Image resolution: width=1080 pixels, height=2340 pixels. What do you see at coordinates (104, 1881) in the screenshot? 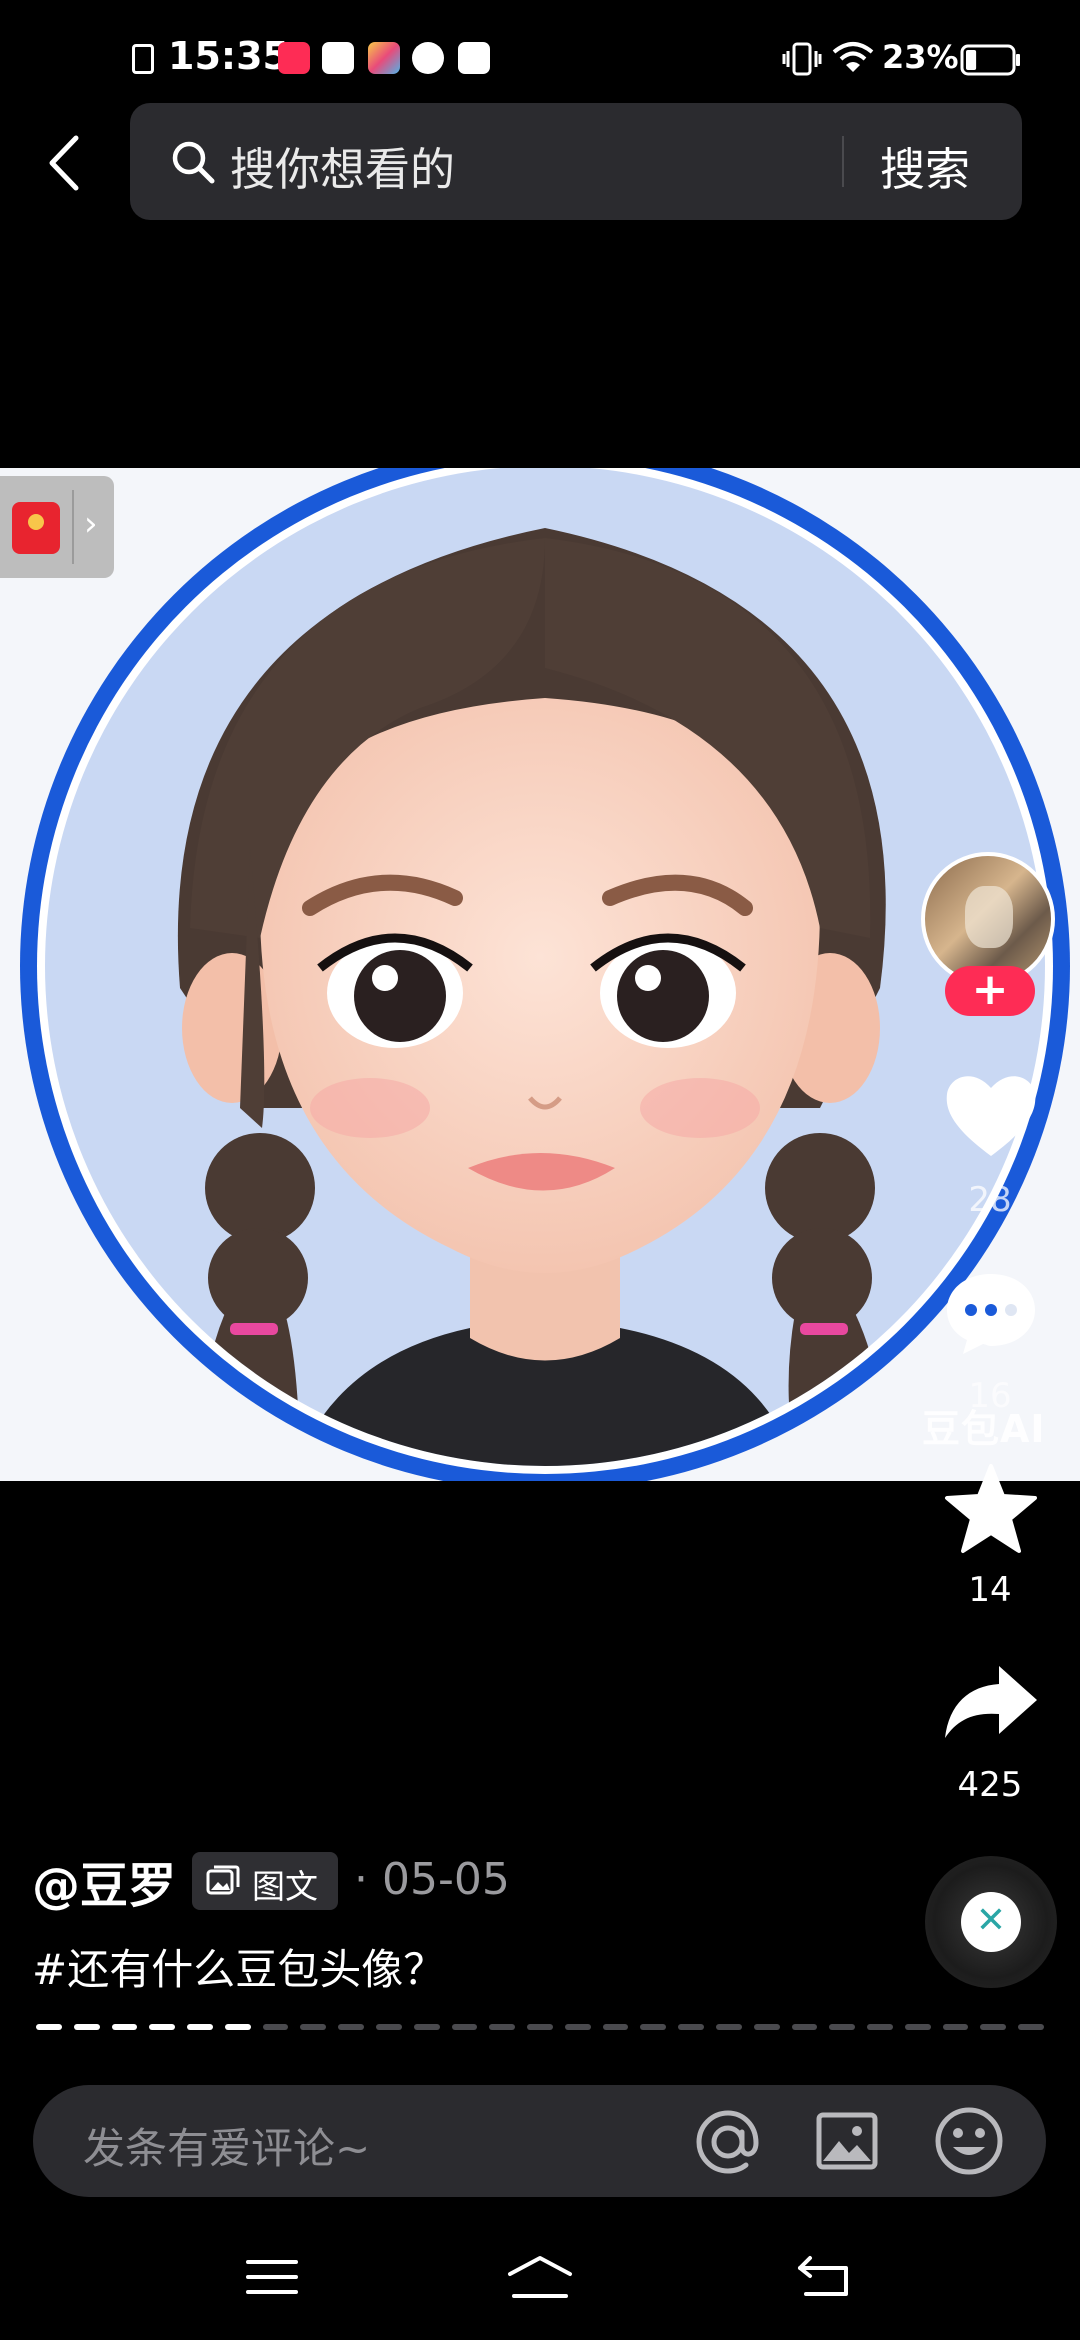
I see `author-name: @豆罗` at bounding box center [104, 1881].